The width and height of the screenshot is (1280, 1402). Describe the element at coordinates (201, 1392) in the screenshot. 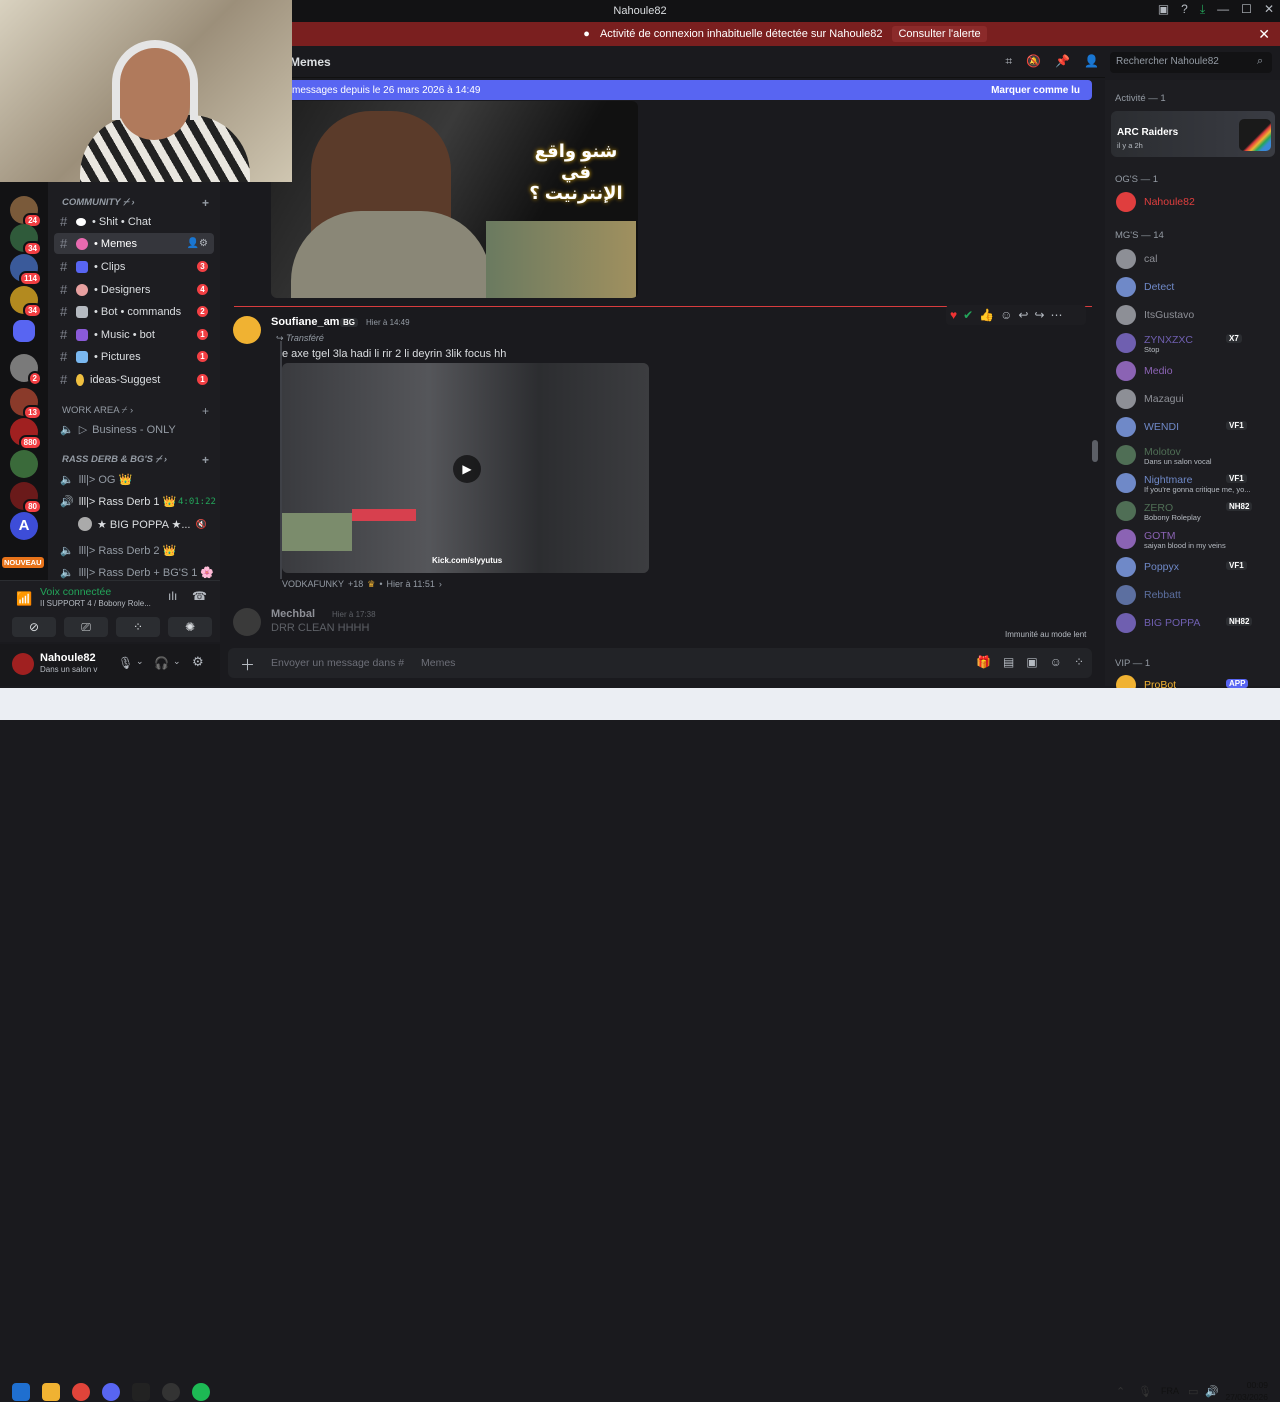

I see `spotify-icon` at that location.